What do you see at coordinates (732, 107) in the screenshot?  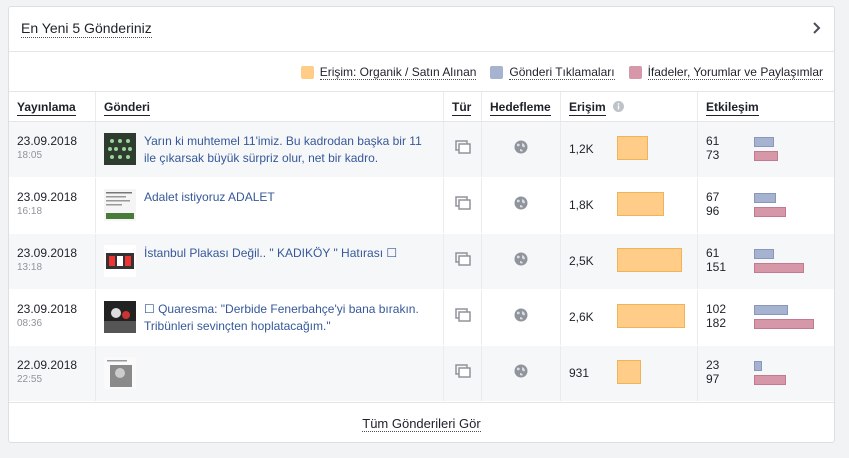 I see `column-header-label: Etkileşim` at bounding box center [732, 107].